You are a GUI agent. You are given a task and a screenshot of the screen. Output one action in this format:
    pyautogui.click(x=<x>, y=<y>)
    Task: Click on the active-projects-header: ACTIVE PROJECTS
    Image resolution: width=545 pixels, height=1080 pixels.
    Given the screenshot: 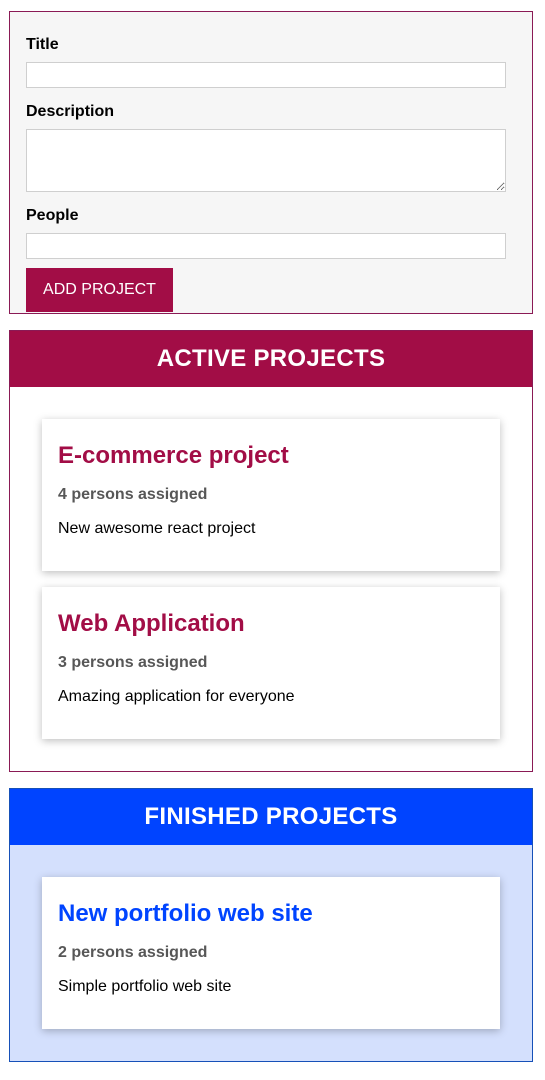 What is the action you would take?
    pyautogui.click(x=271, y=359)
    